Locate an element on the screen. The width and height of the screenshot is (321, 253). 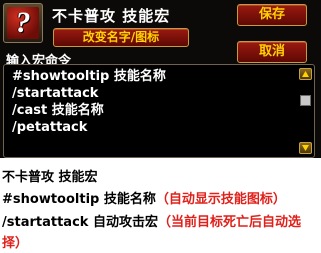
question-mark-icon: ? is located at coordinates (23, 23).